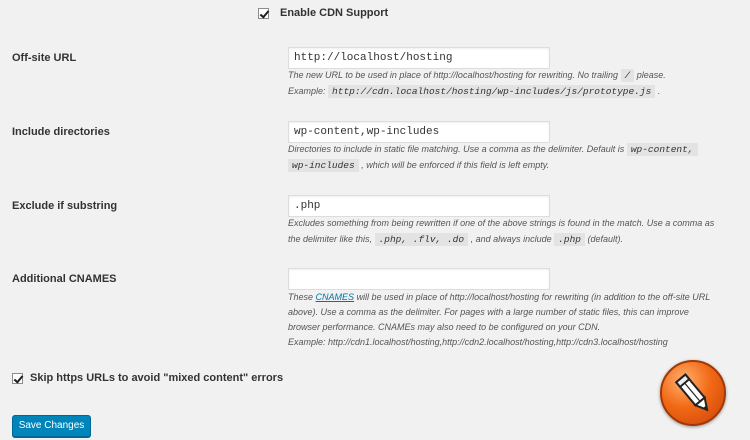  I want to click on save-changes-button: Save Changes, so click(51, 426).